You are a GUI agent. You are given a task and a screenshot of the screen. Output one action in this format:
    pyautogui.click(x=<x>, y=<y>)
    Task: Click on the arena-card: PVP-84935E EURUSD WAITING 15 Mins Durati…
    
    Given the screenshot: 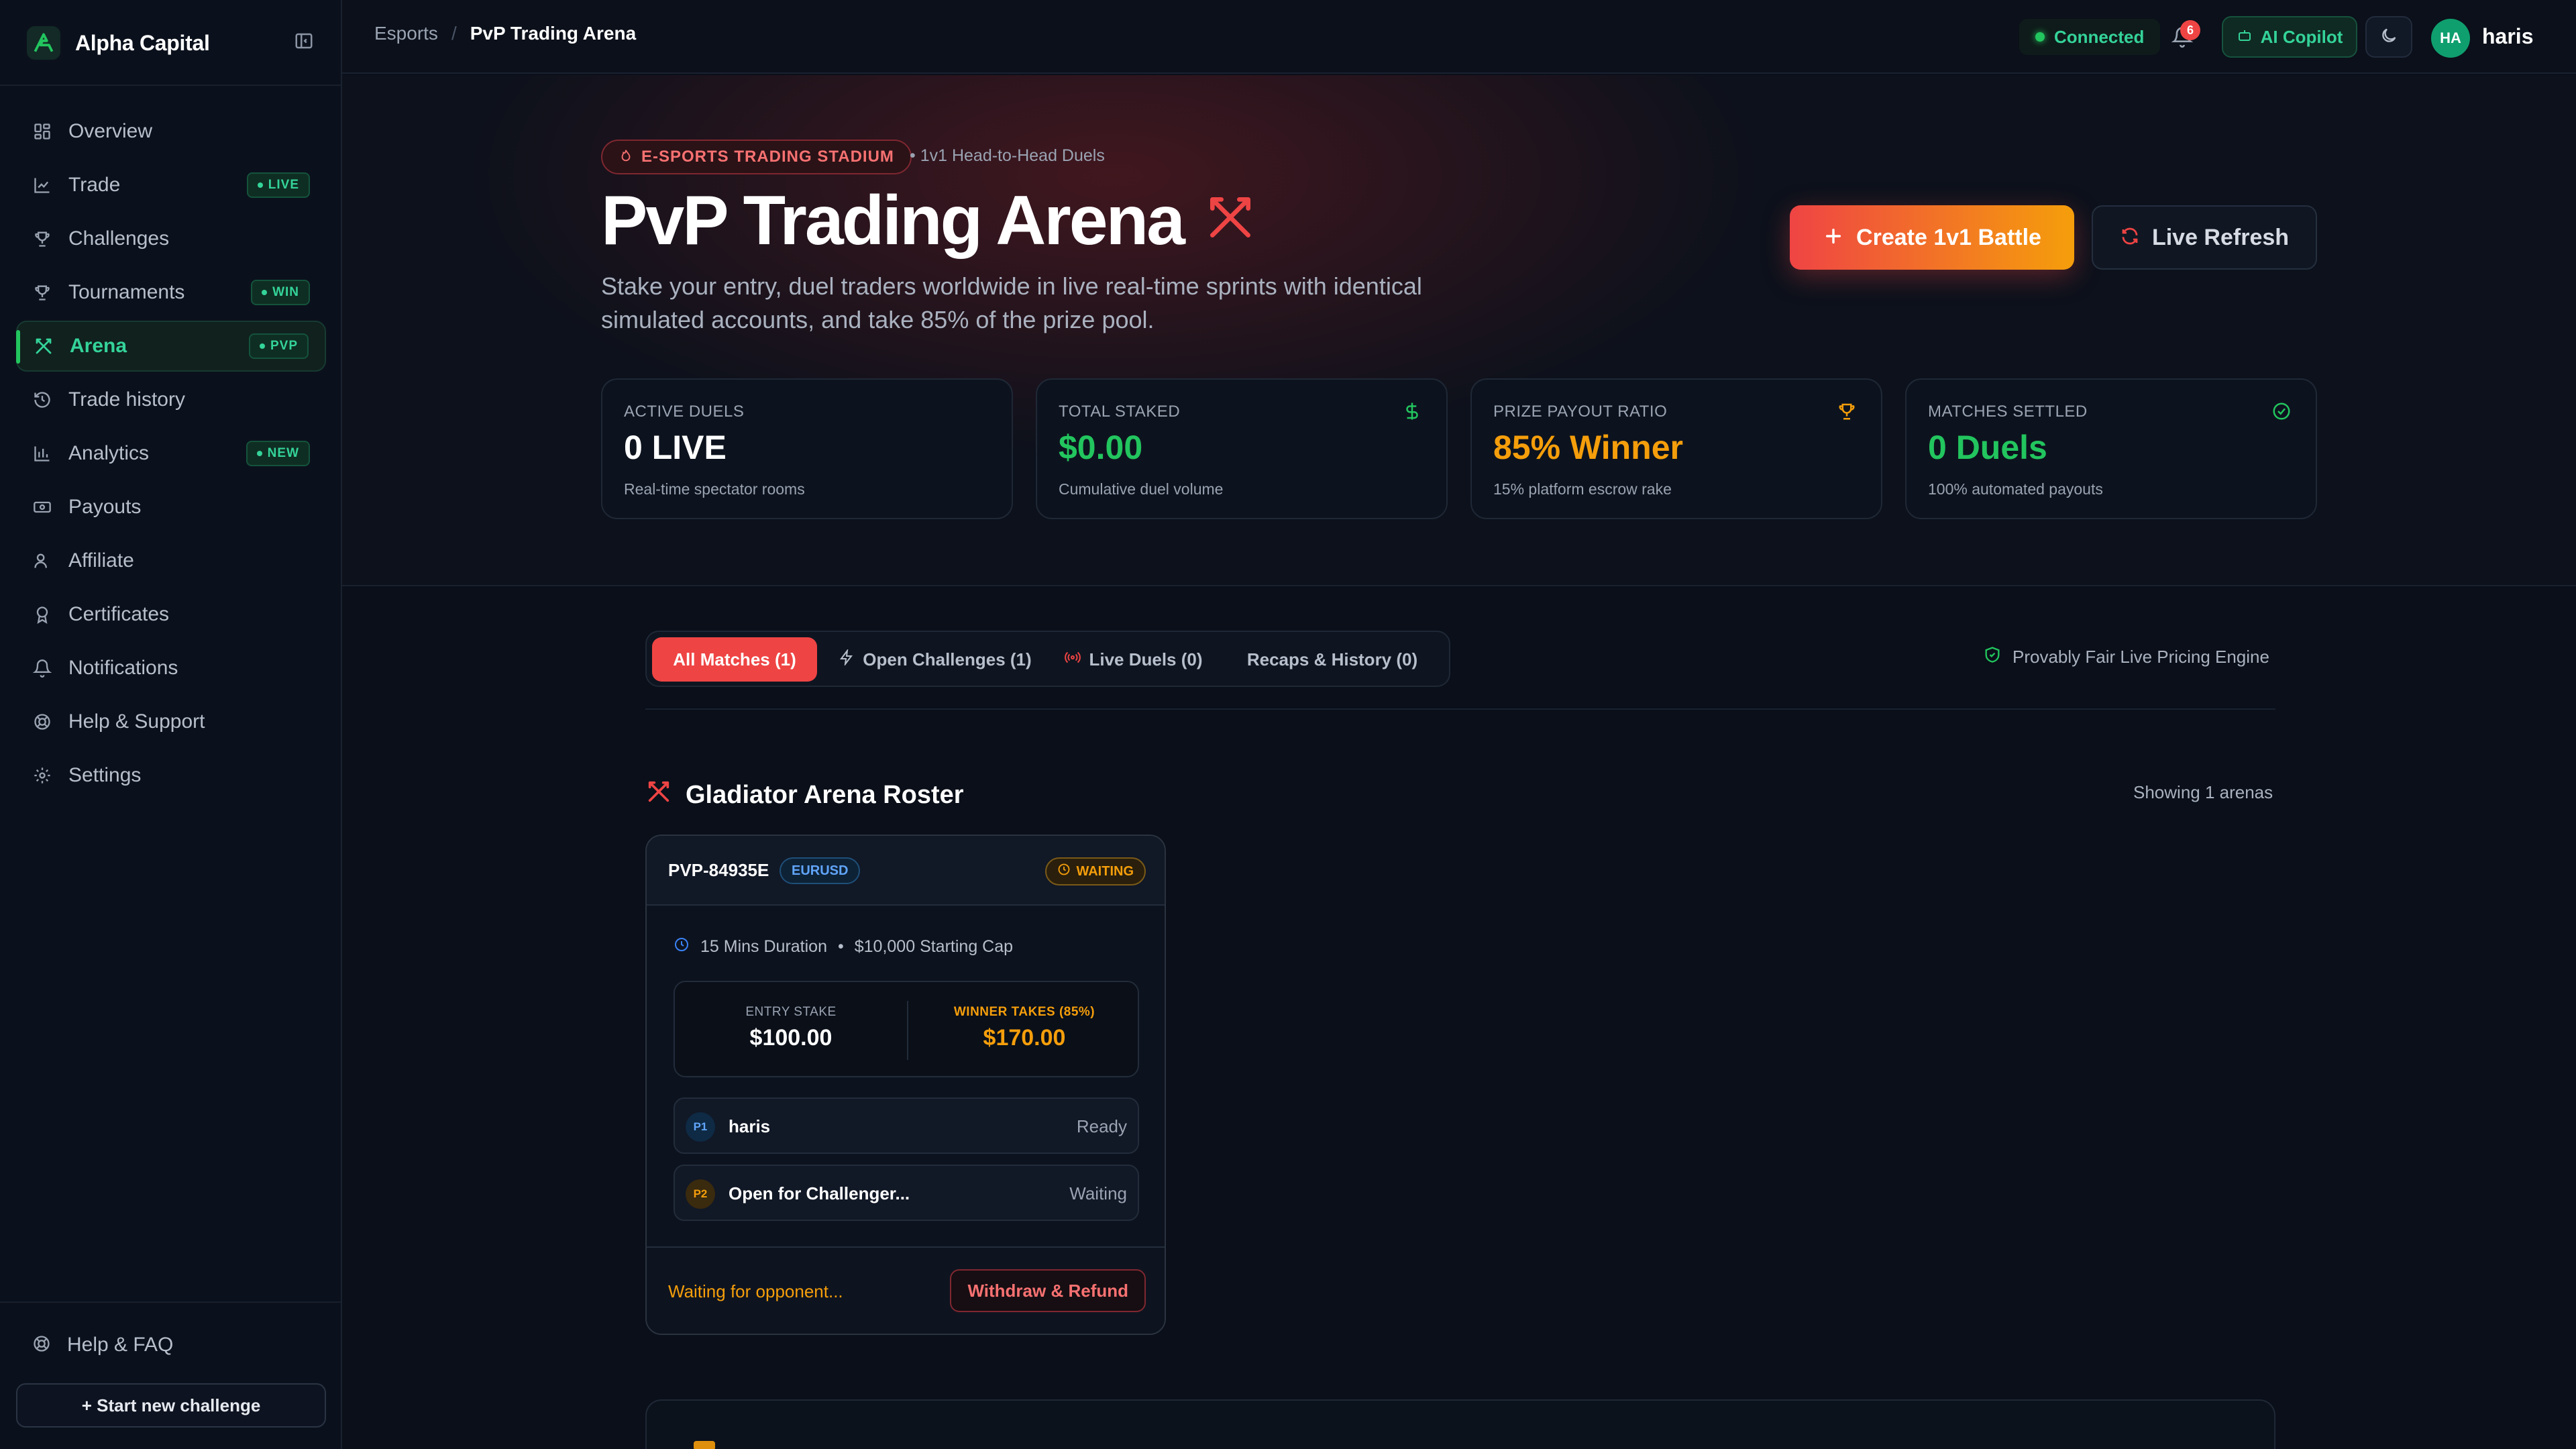 What is the action you would take?
    pyautogui.click(x=905, y=1085)
    